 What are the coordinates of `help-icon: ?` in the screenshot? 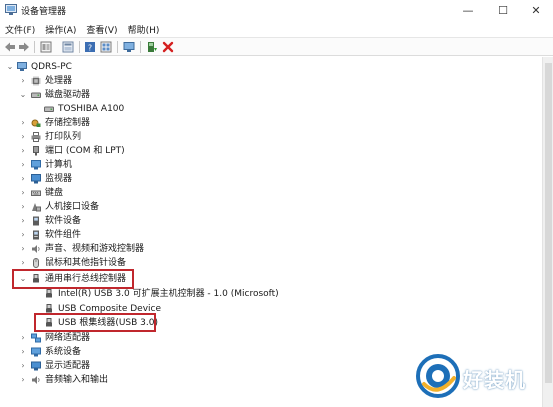 It's located at (90, 47).